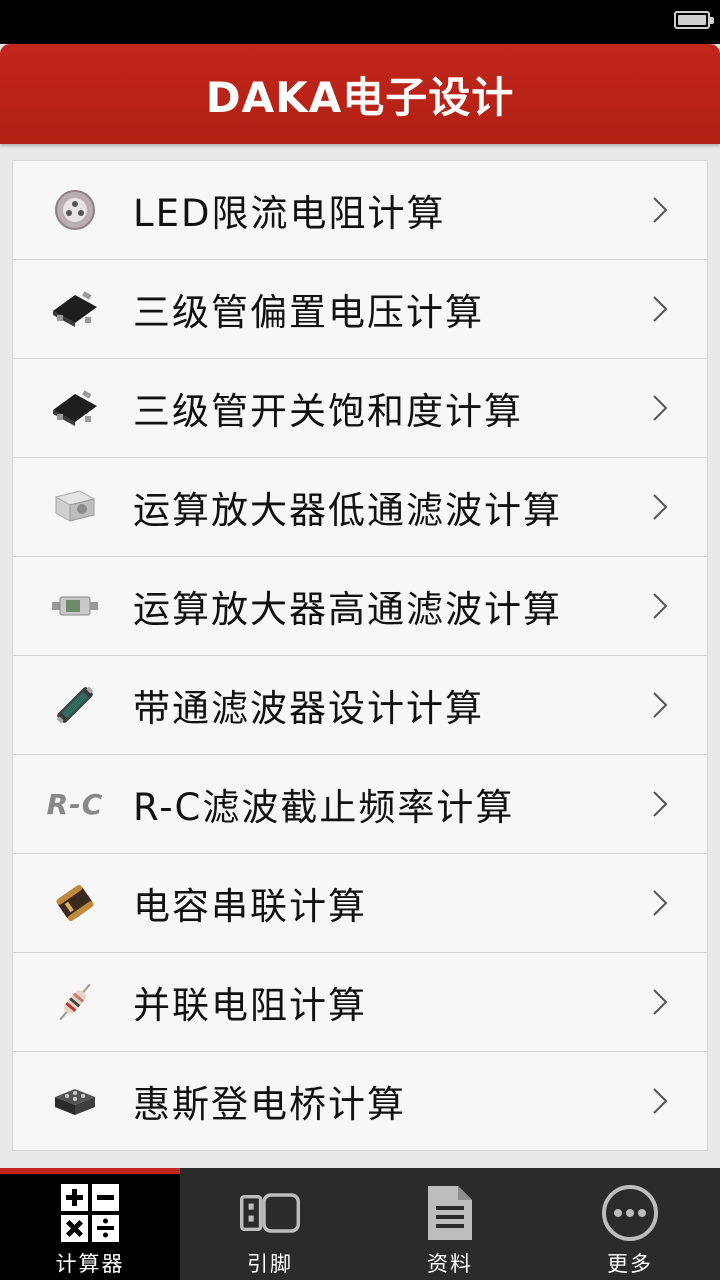  Describe the element at coordinates (75, 507) in the screenshot. I see `connector-icon` at that location.